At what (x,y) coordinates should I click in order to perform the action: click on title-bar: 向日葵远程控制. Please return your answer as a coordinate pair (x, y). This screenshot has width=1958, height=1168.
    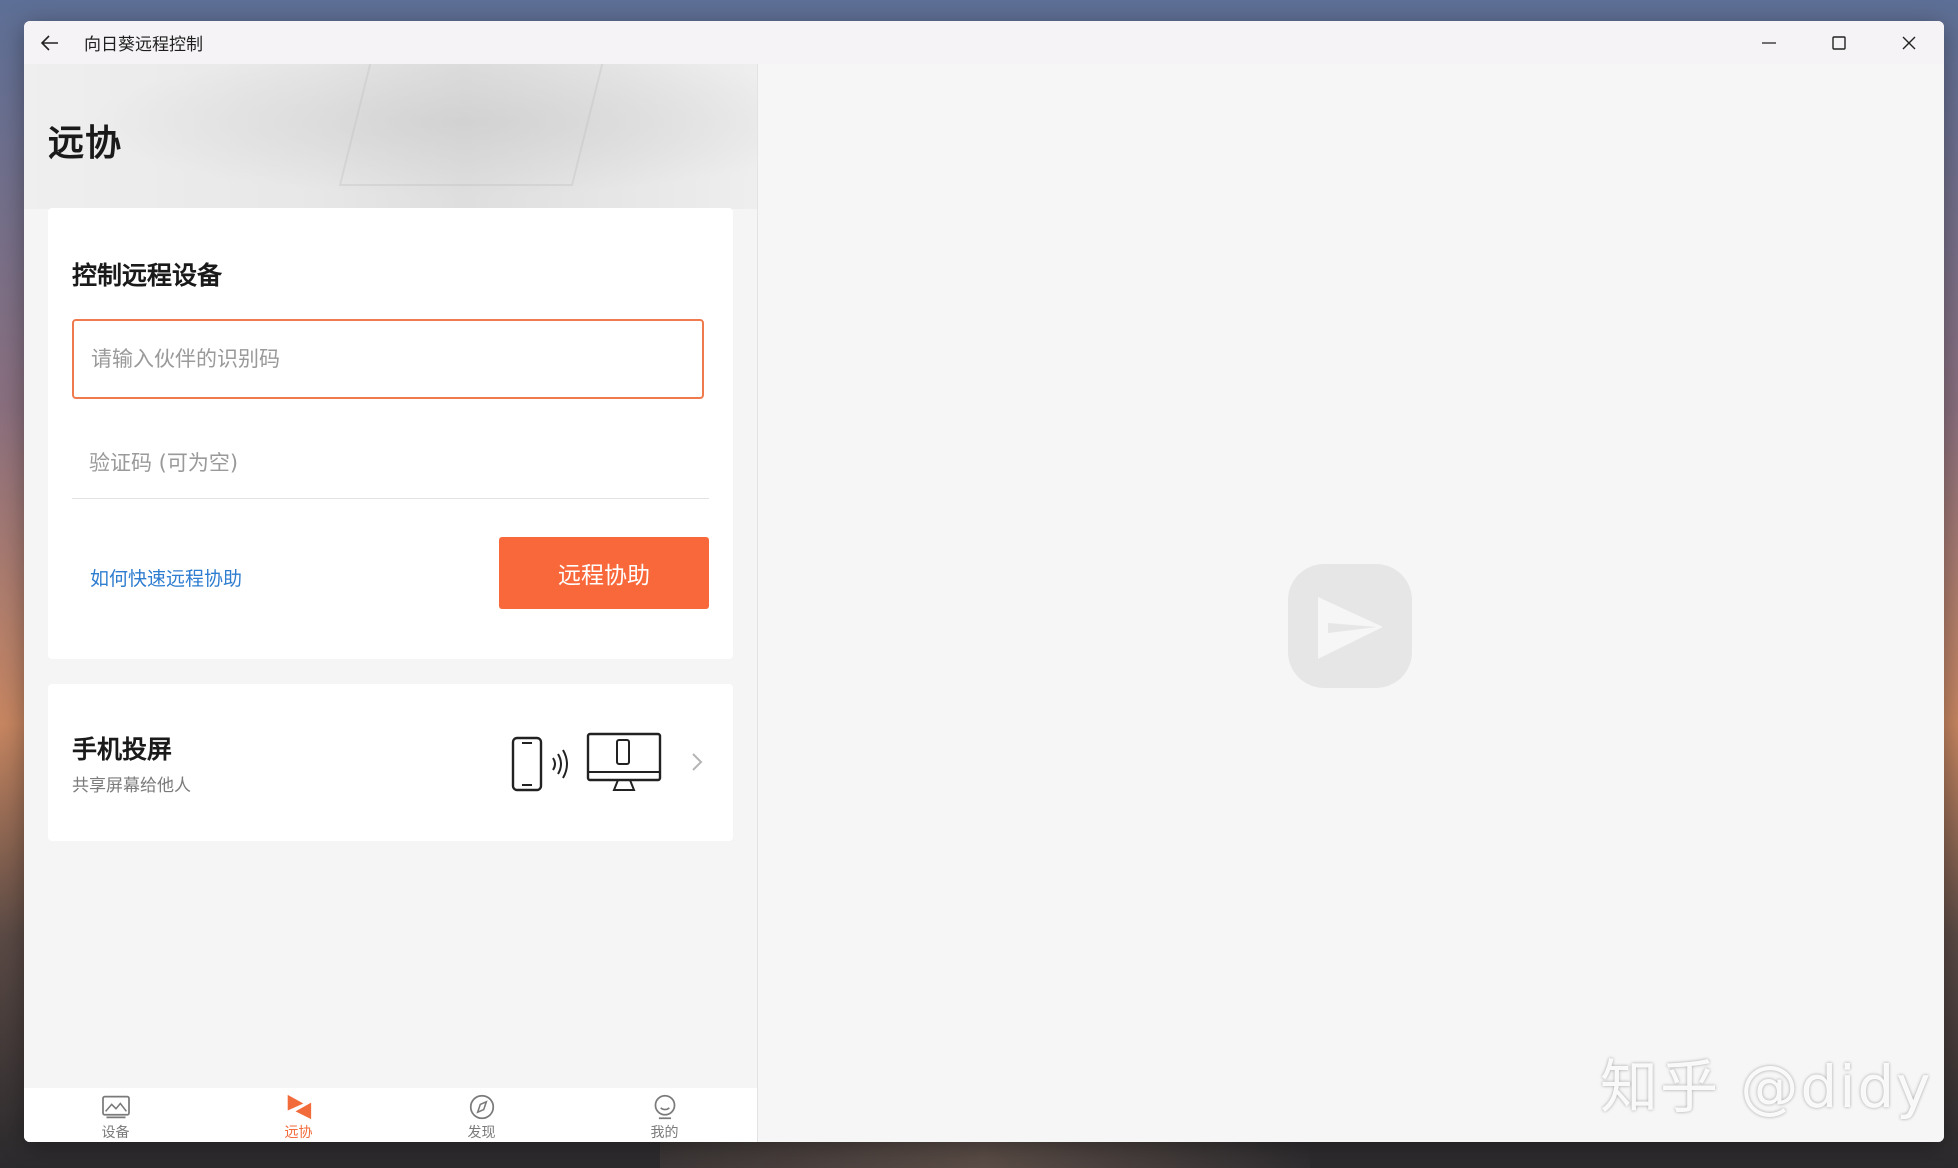
    Looking at the image, I should click on (984, 42).